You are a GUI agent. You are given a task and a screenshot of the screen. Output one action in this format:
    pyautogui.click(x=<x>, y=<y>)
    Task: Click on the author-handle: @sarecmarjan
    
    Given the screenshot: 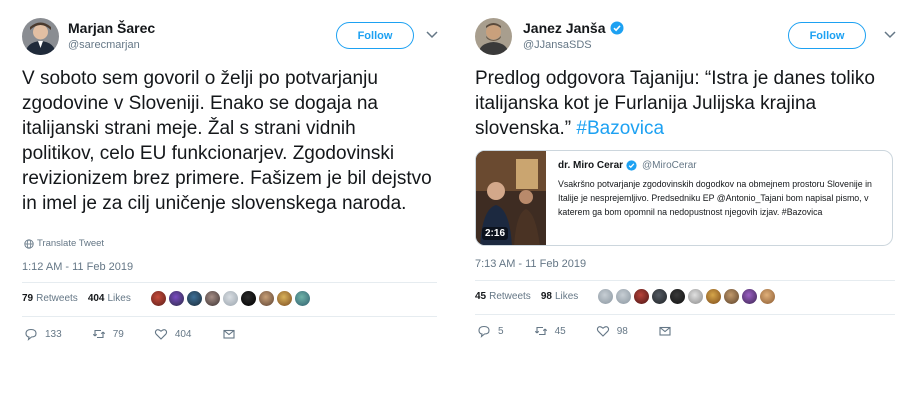 What is the action you would take?
    pyautogui.click(x=104, y=45)
    